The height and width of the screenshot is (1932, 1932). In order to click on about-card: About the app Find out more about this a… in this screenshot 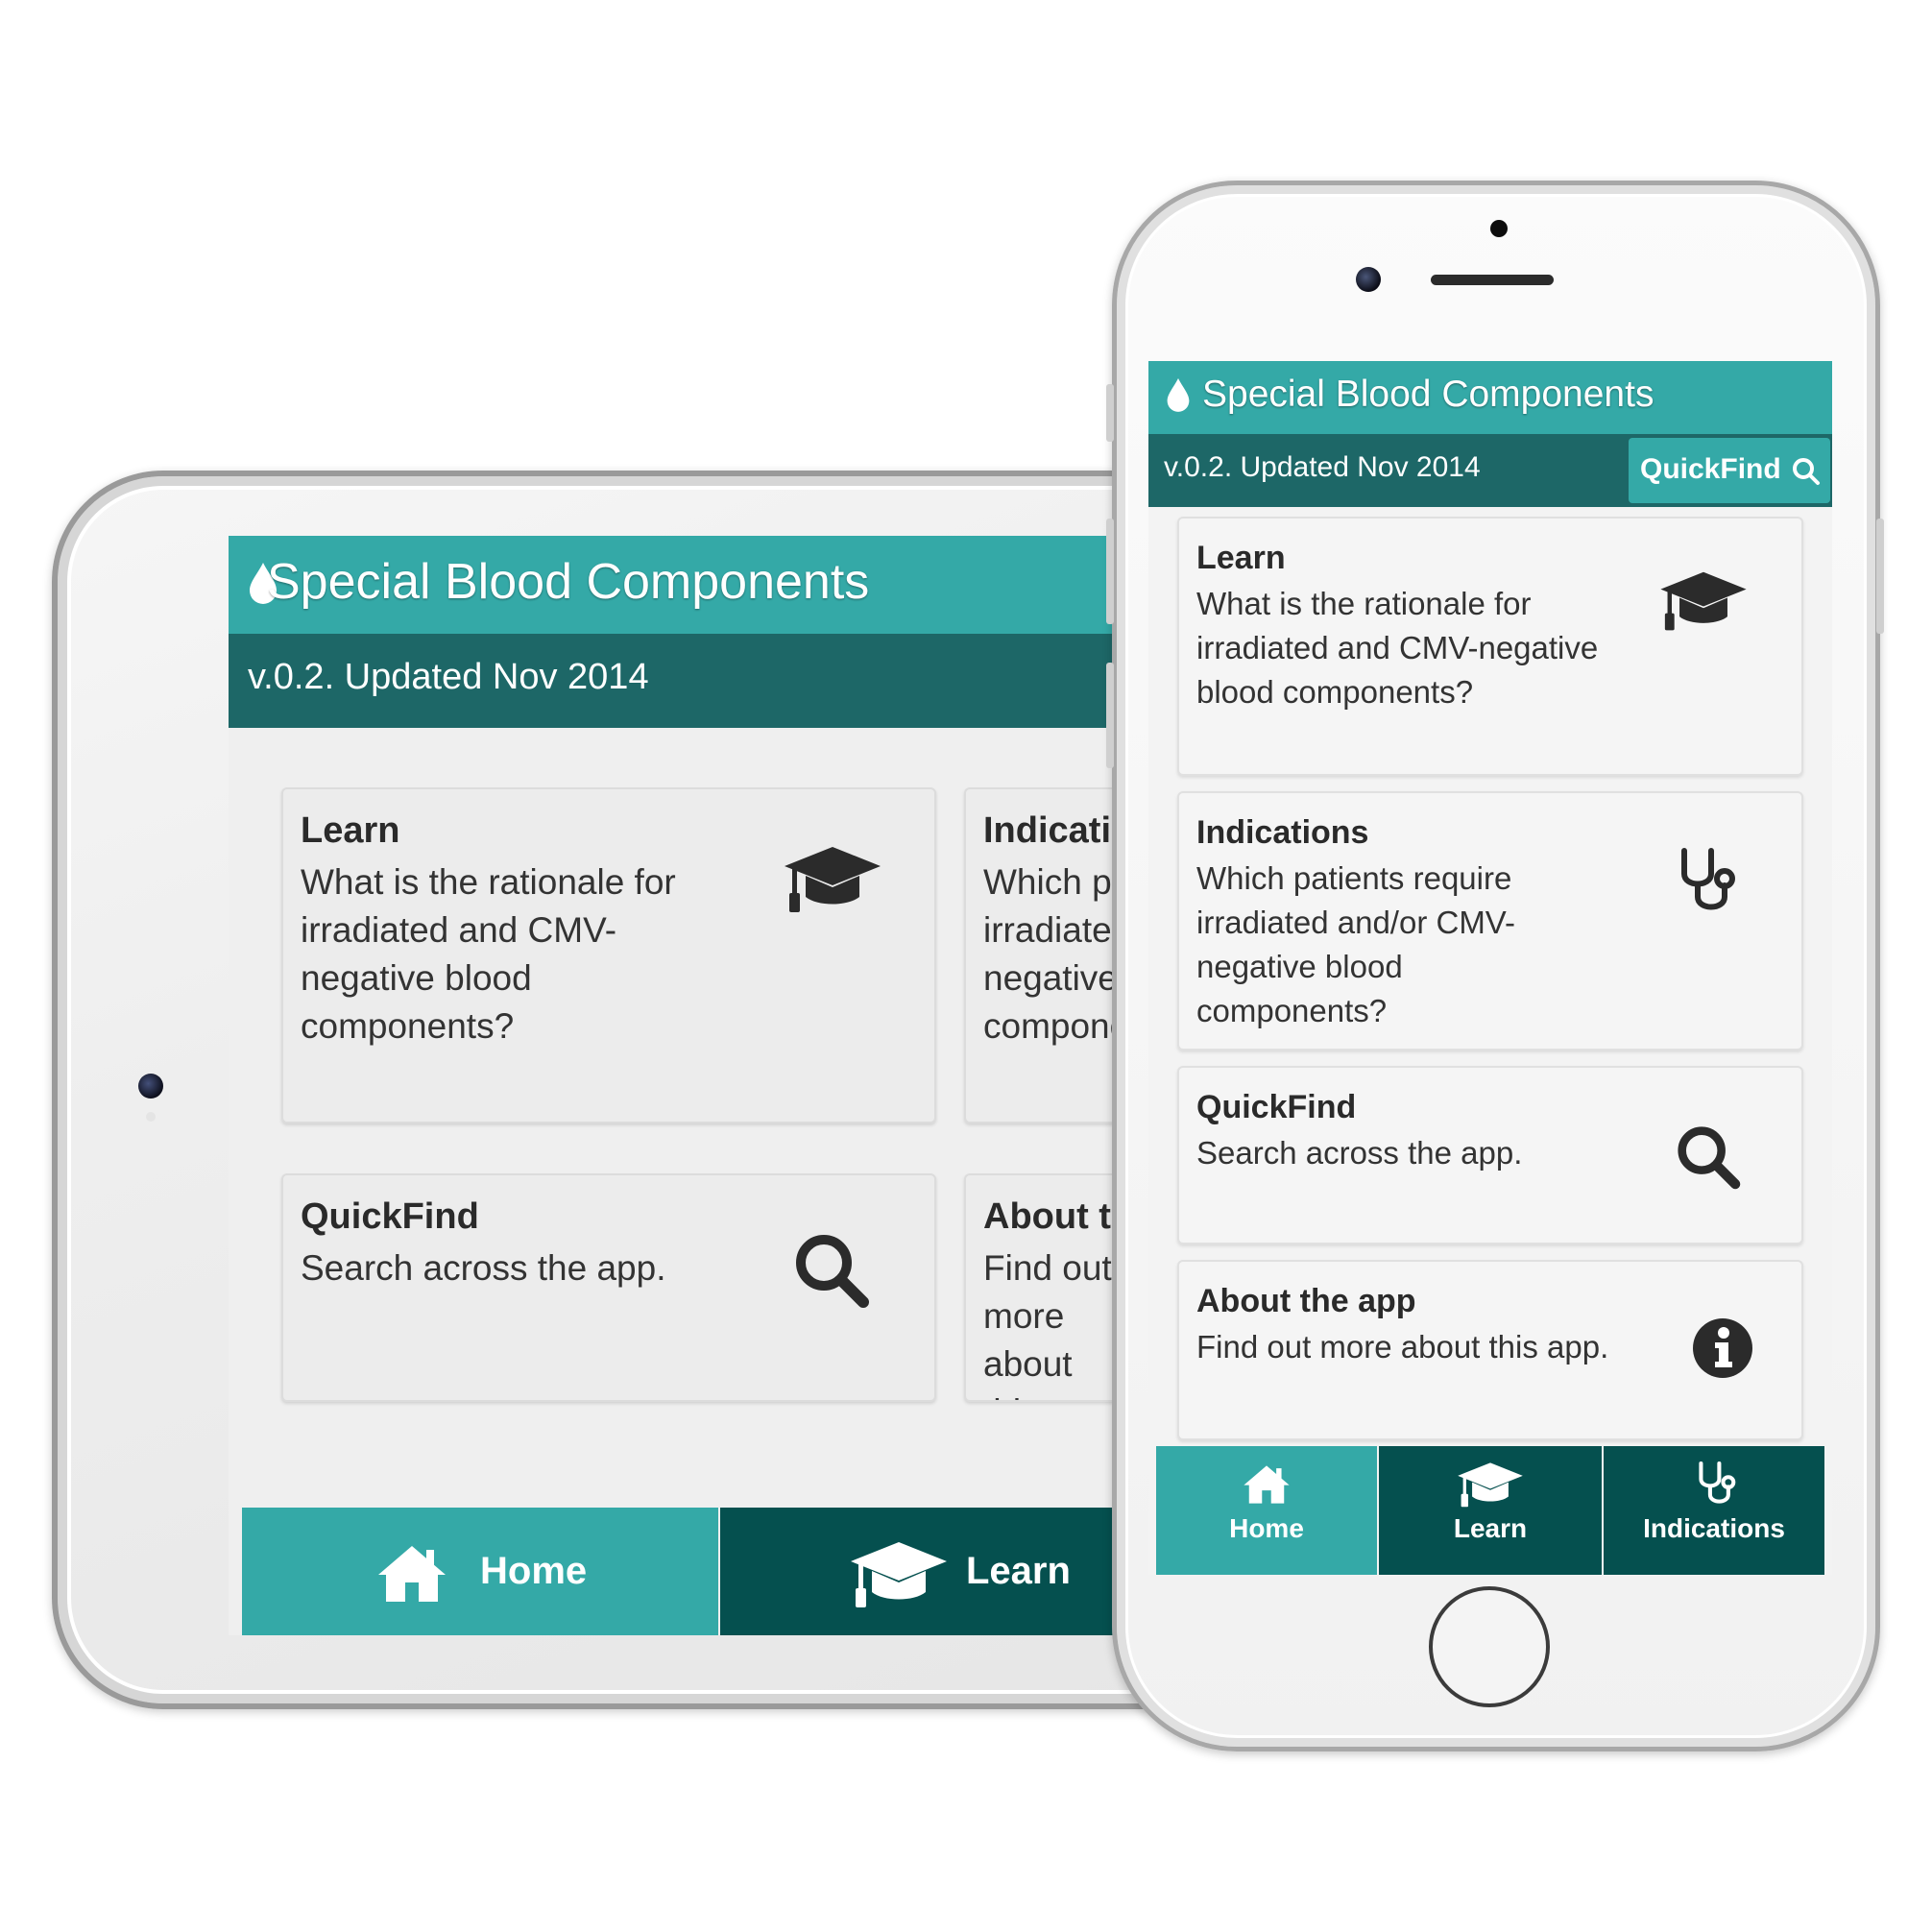, I will do `click(1490, 1350)`.